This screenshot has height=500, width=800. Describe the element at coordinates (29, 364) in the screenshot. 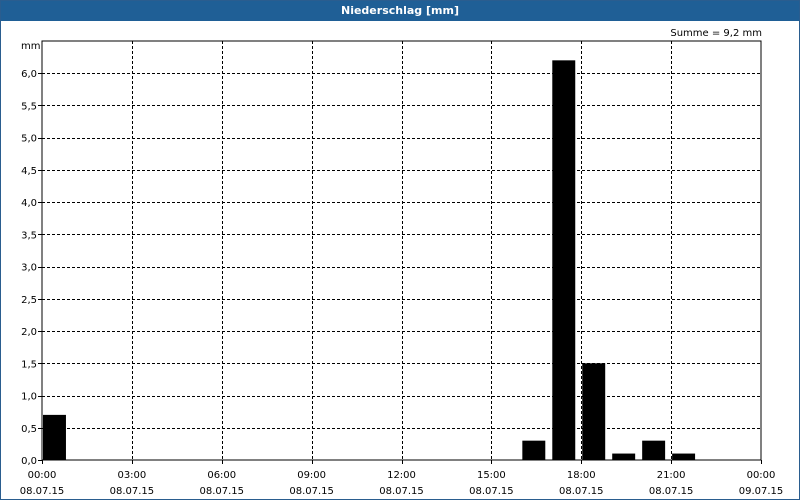

I see `y-tick-label: 1,5` at that location.